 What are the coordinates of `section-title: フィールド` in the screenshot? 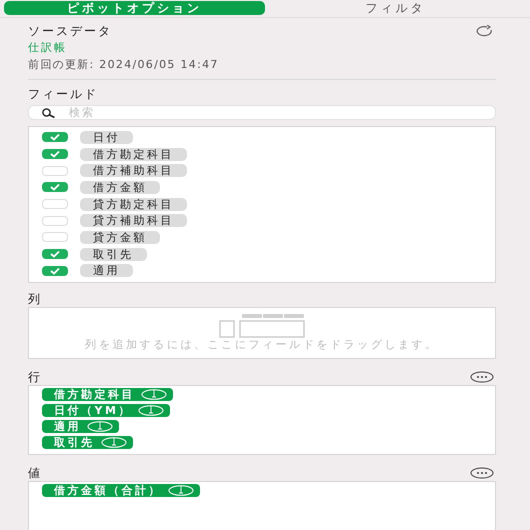 It's located at (63, 94).